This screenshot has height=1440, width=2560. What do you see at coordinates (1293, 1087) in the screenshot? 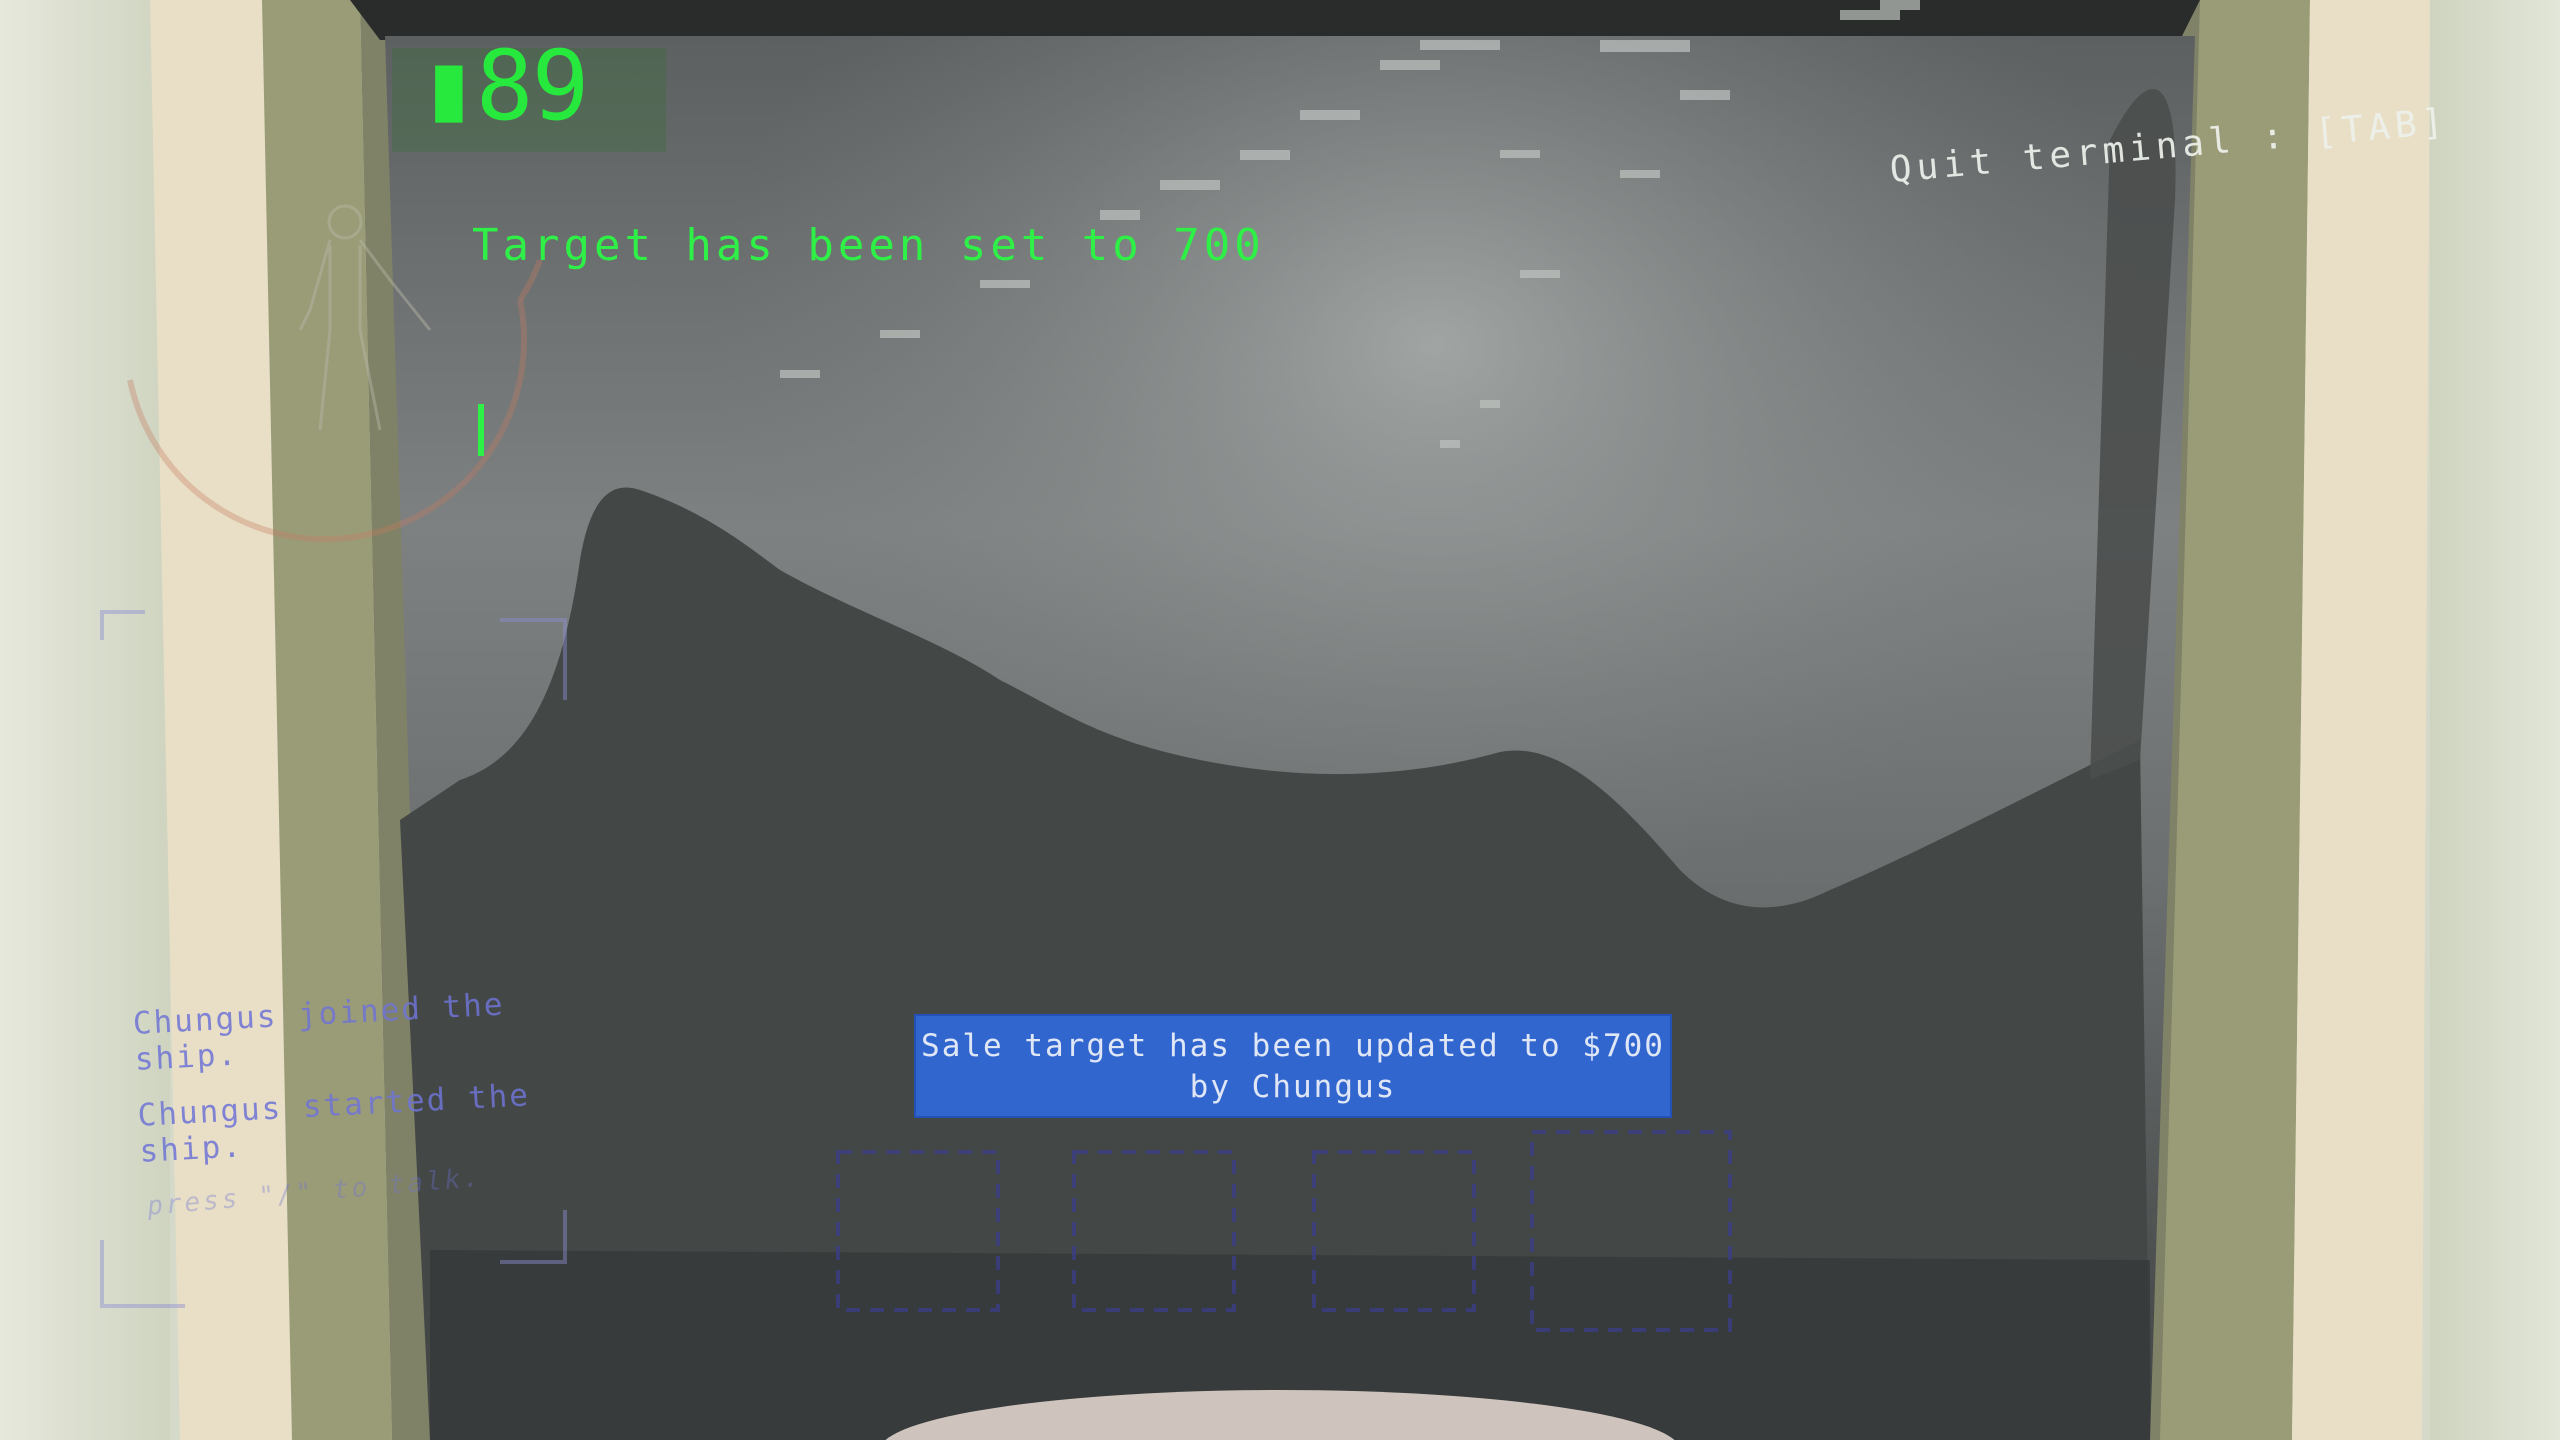
I see `notification-line-2: by Chungus` at bounding box center [1293, 1087].